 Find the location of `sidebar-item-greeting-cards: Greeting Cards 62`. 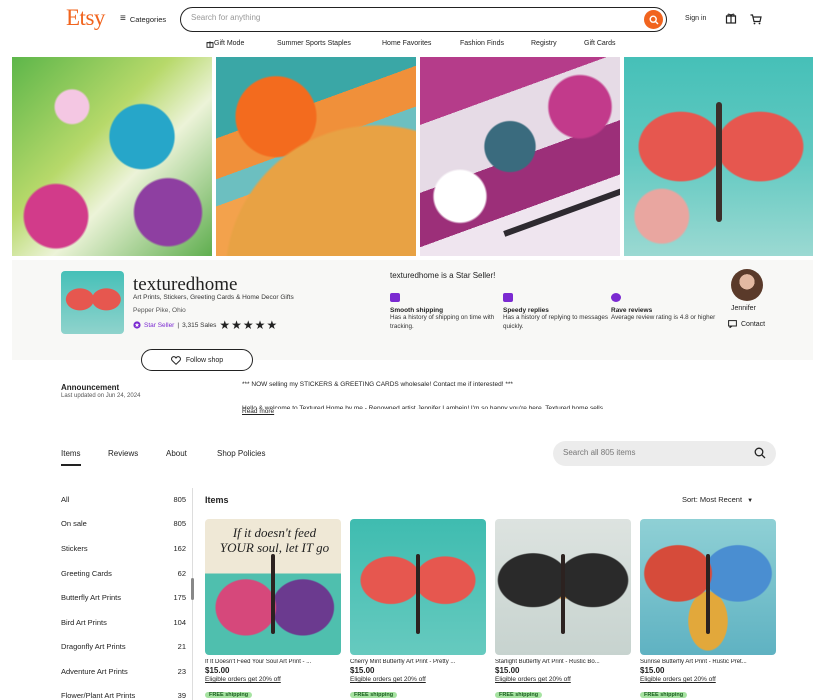

sidebar-item-greeting-cards: Greeting Cards 62 is located at coordinates (123, 573).